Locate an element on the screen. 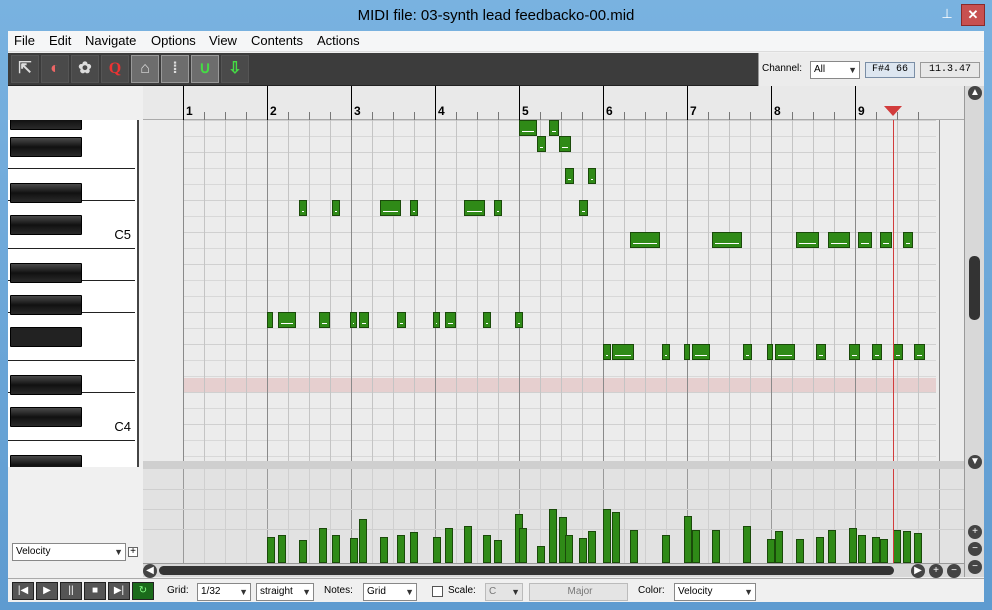  horizontal-scroll-thumb is located at coordinates (526, 570).